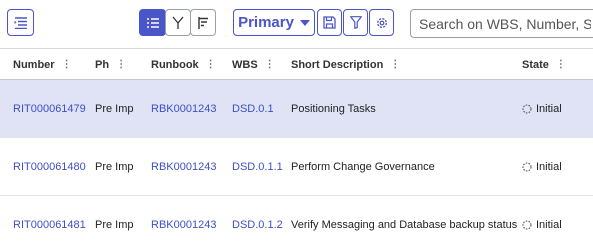 The width and height of the screenshot is (593, 250). I want to click on column-header-label: Runbook, so click(175, 64).